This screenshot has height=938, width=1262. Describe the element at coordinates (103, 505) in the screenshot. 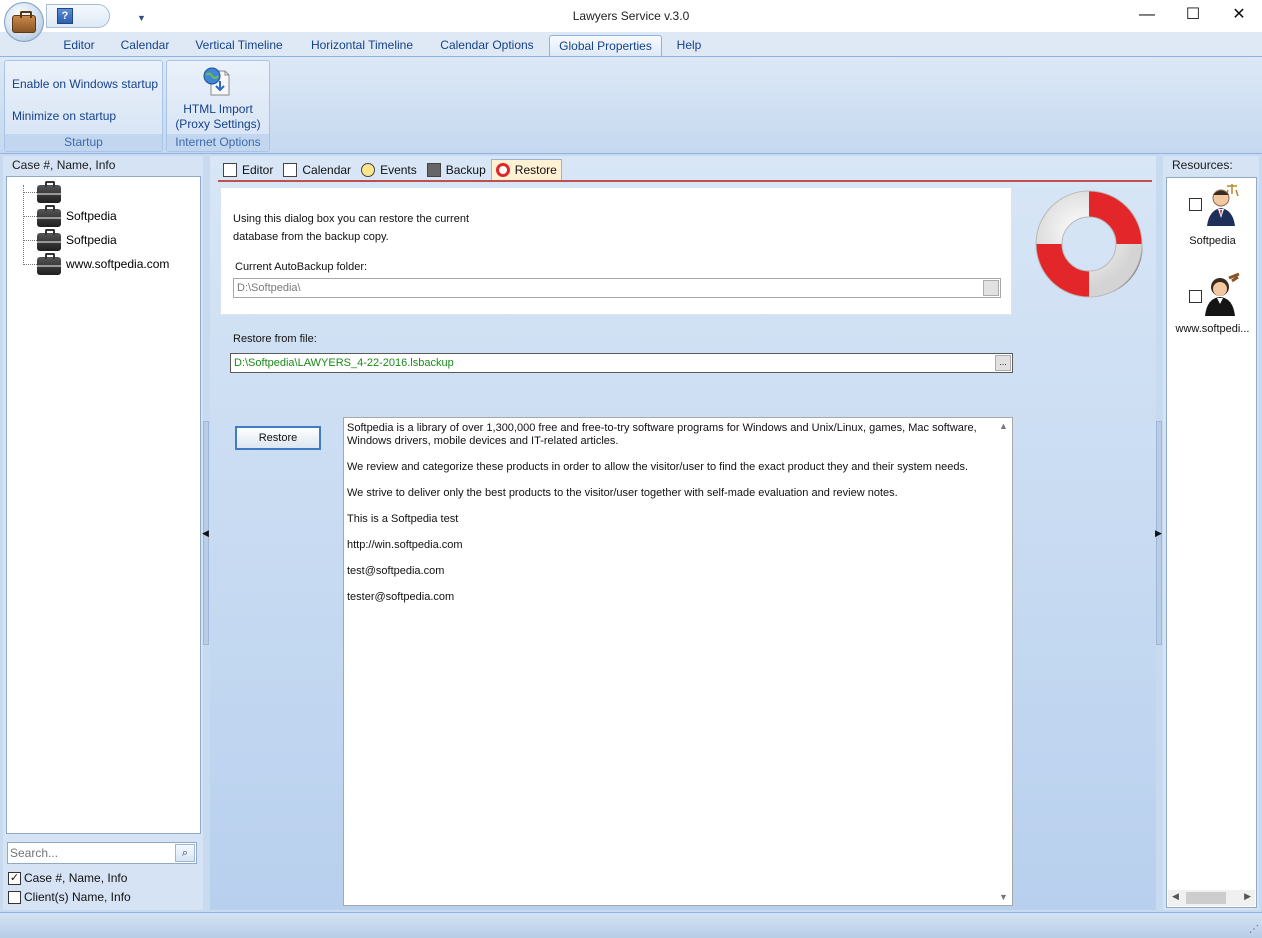

I see `case-tree: Softpedia Softpedia www.softpedia.com` at that location.